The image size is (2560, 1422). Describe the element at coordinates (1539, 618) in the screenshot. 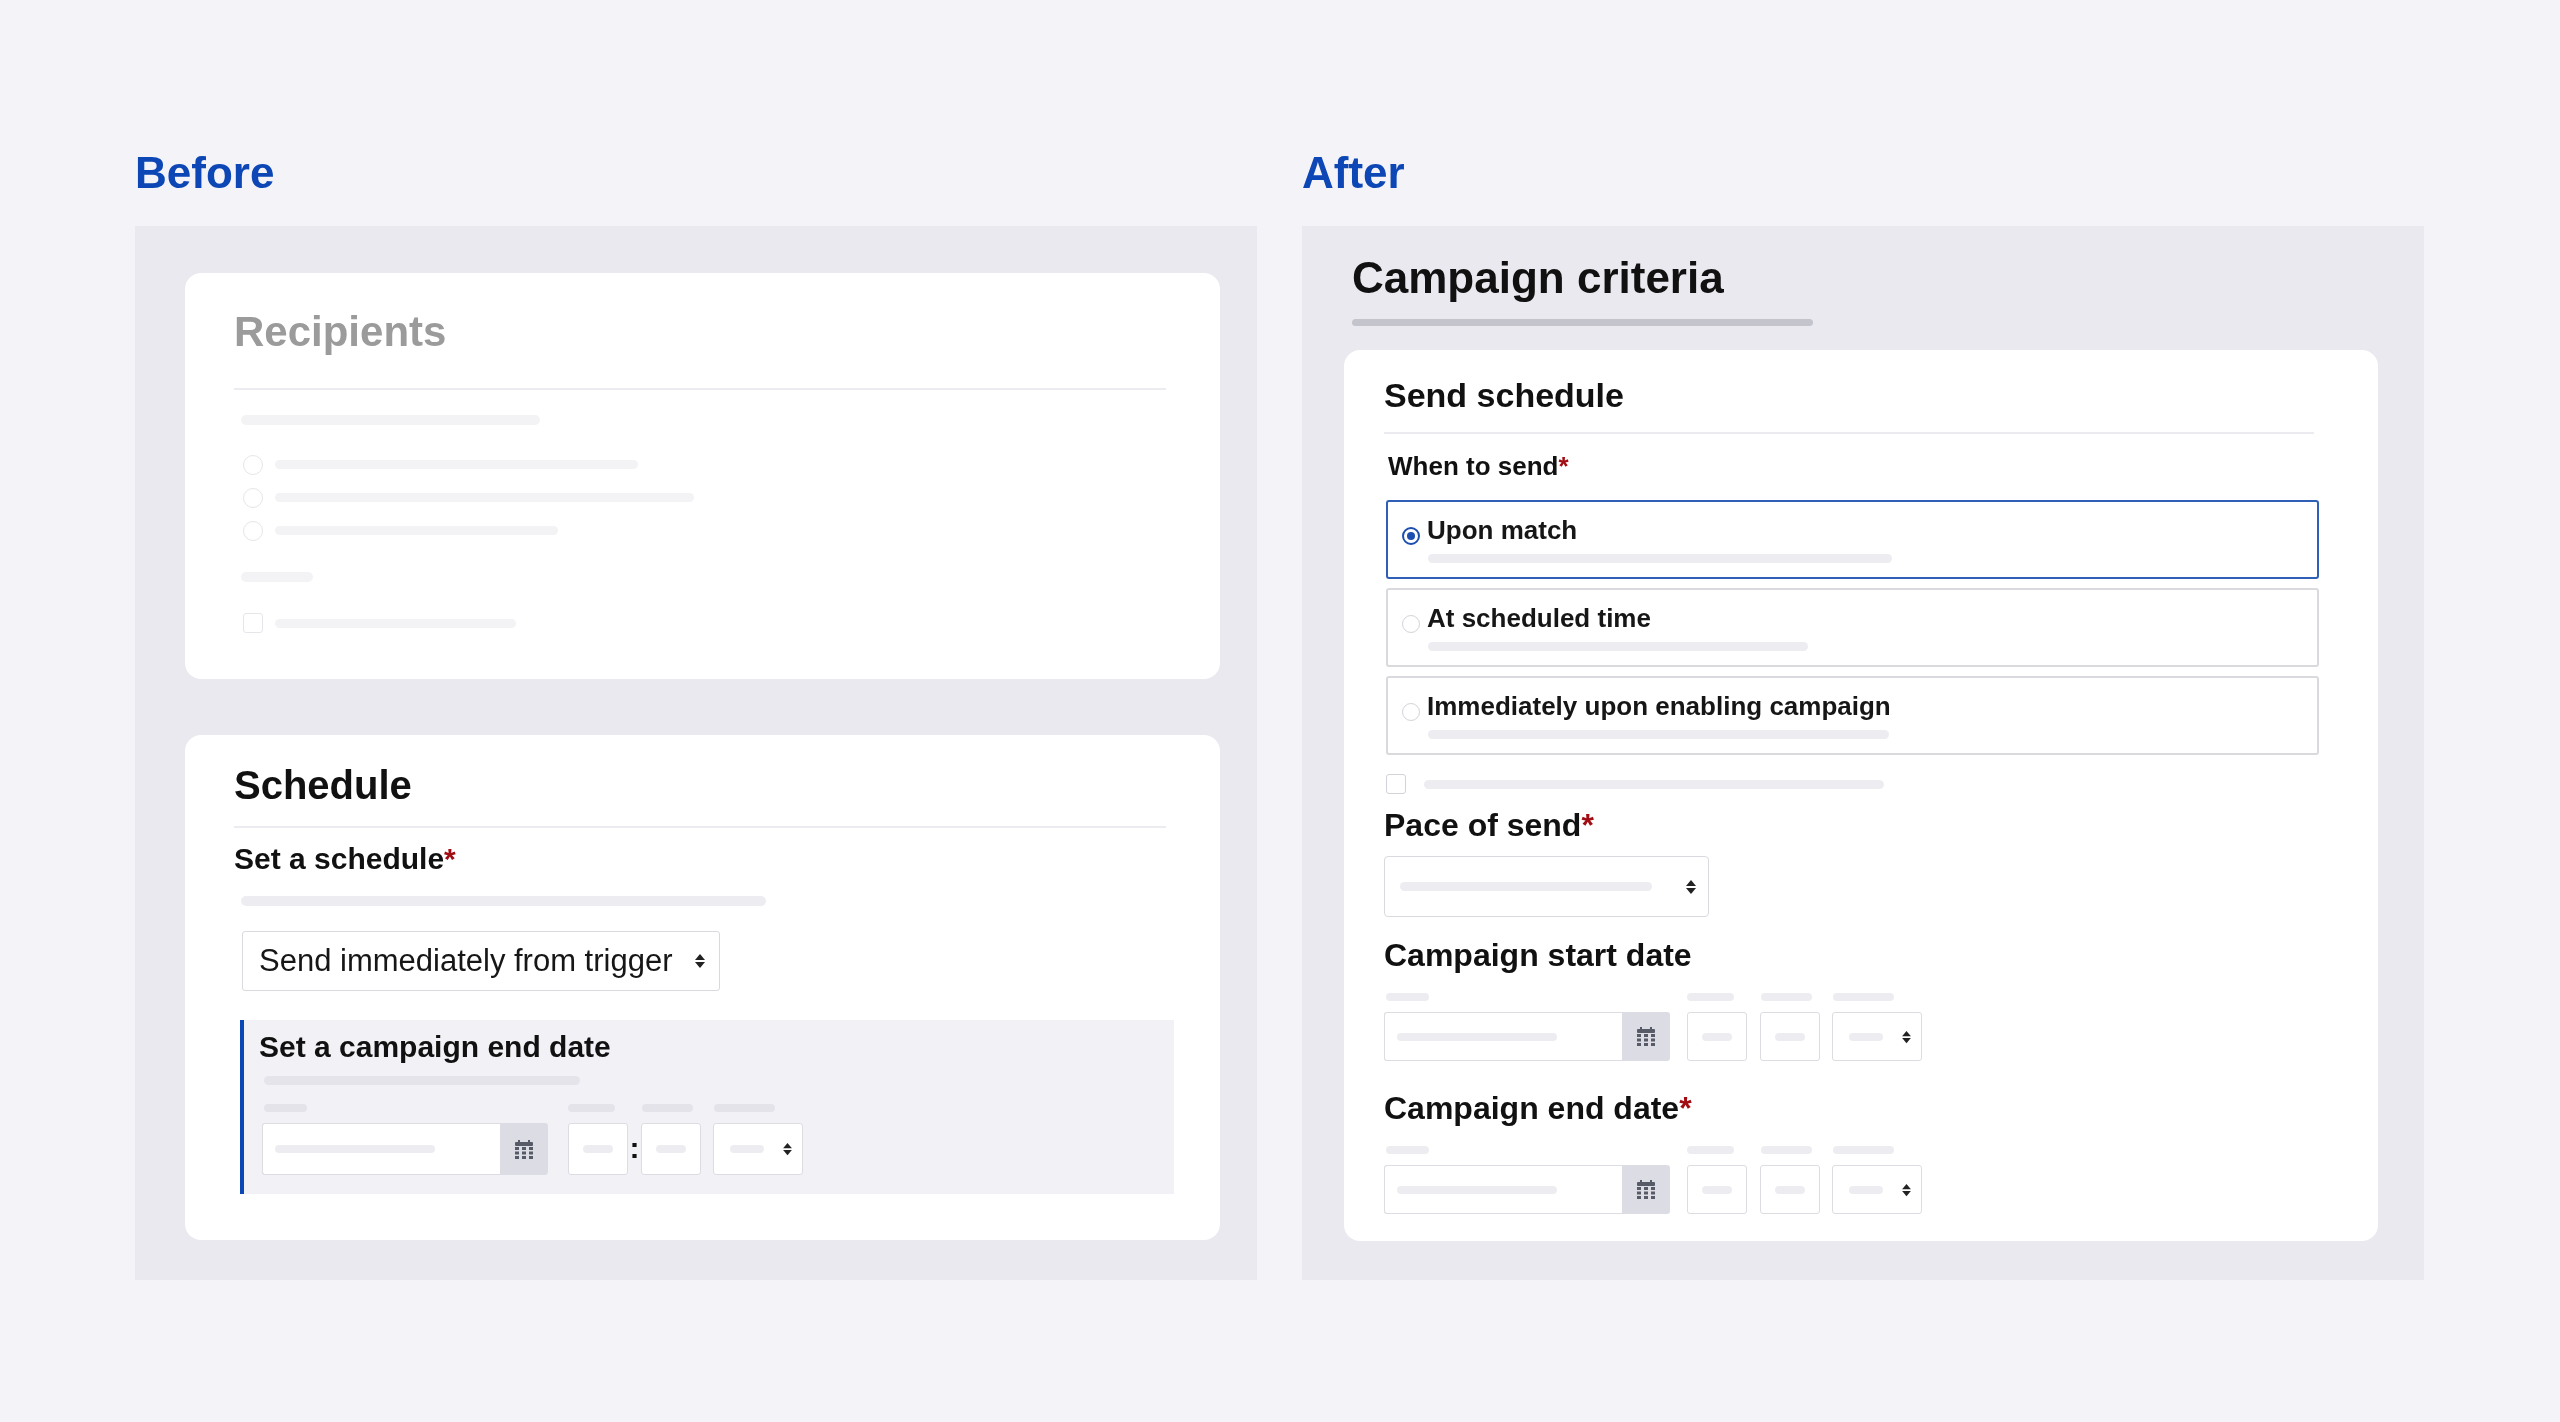

I see `option-label: At scheduled time` at that location.